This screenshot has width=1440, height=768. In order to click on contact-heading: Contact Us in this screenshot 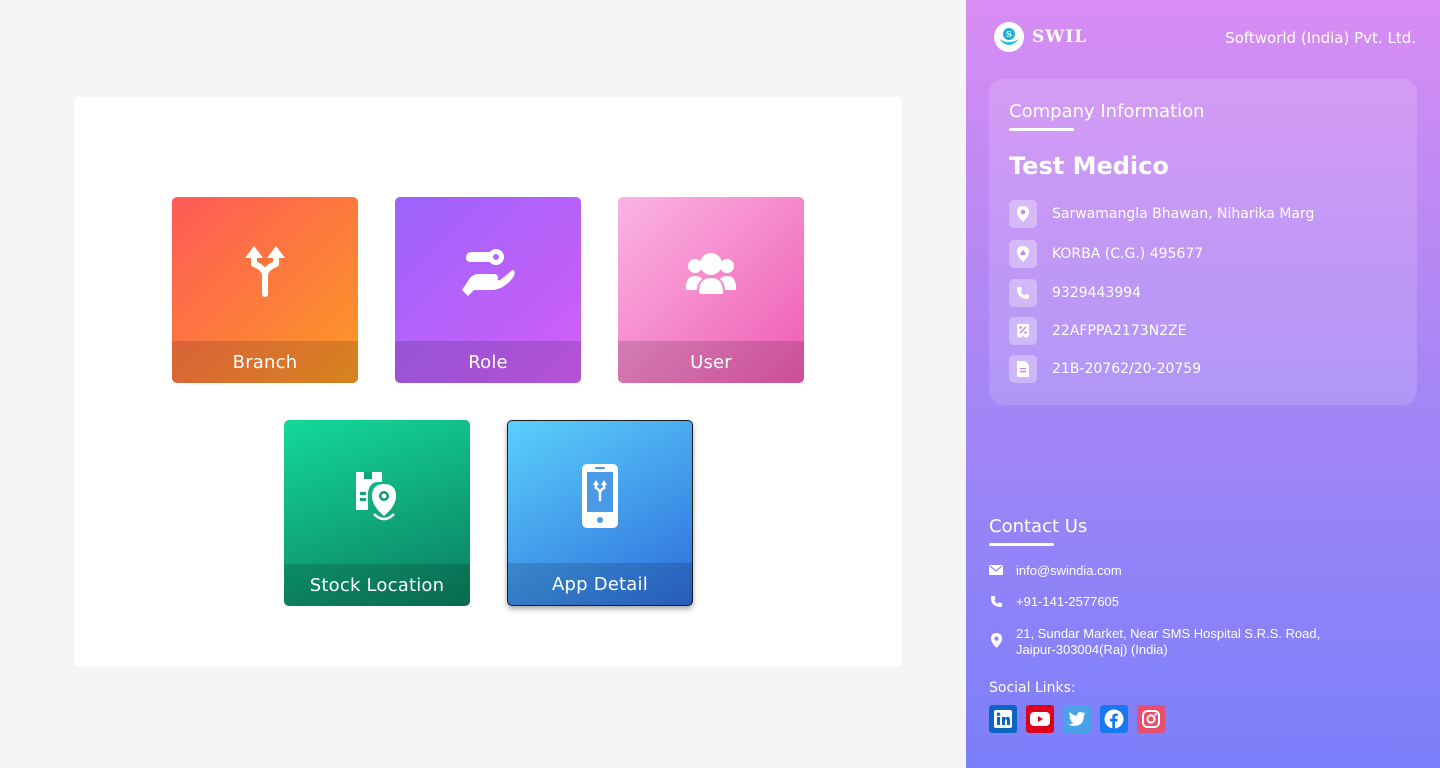, I will do `click(1038, 526)`.